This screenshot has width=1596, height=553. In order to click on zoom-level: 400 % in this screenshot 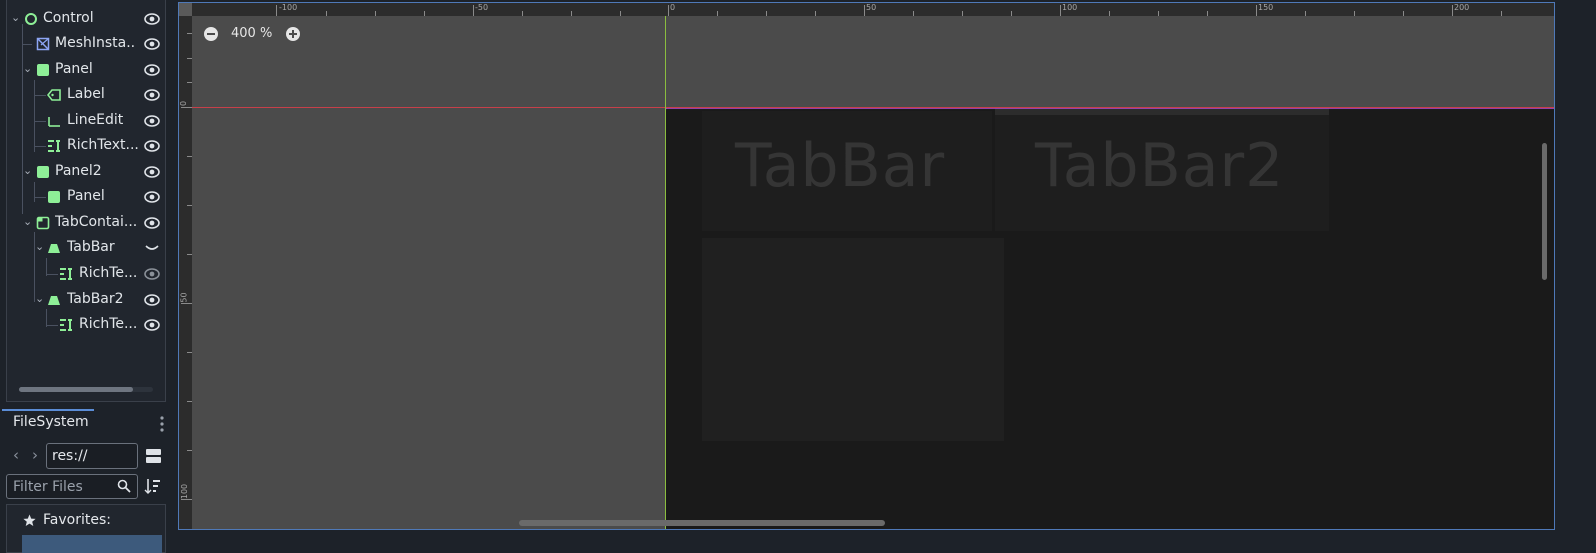, I will do `click(251, 33)`.